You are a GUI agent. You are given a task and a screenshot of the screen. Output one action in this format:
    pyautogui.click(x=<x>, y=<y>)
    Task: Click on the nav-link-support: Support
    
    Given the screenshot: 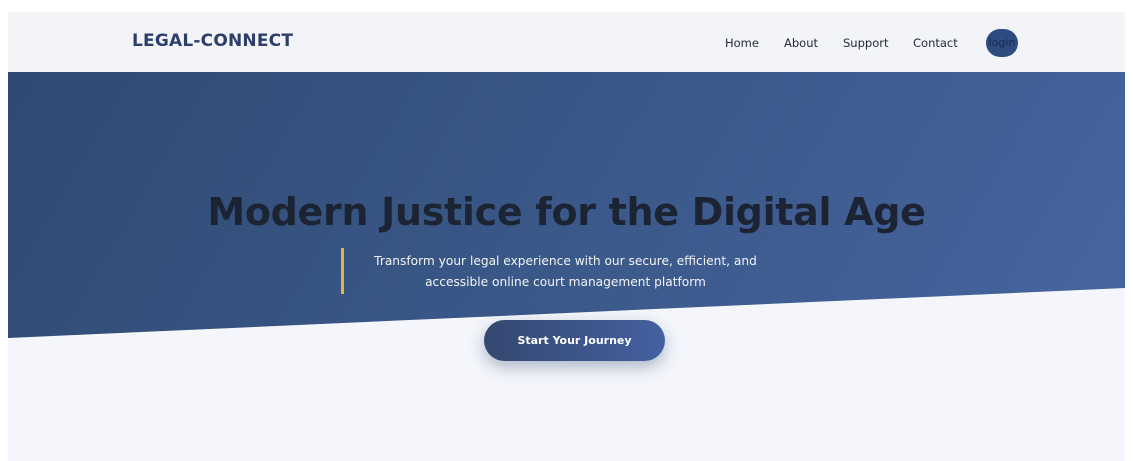 What is the action you would take?
    pyautogui.click(x=865, y=43)
    